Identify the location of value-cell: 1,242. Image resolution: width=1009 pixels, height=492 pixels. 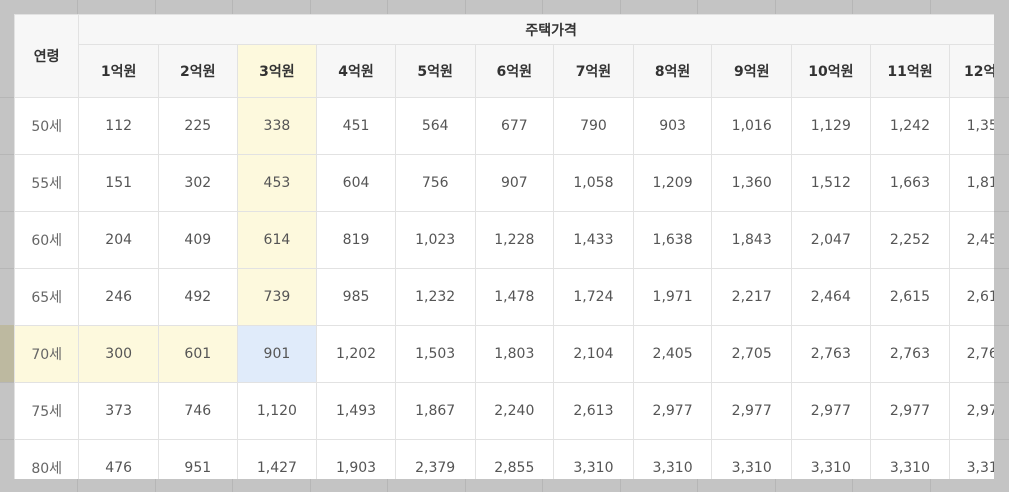
(910, 126).